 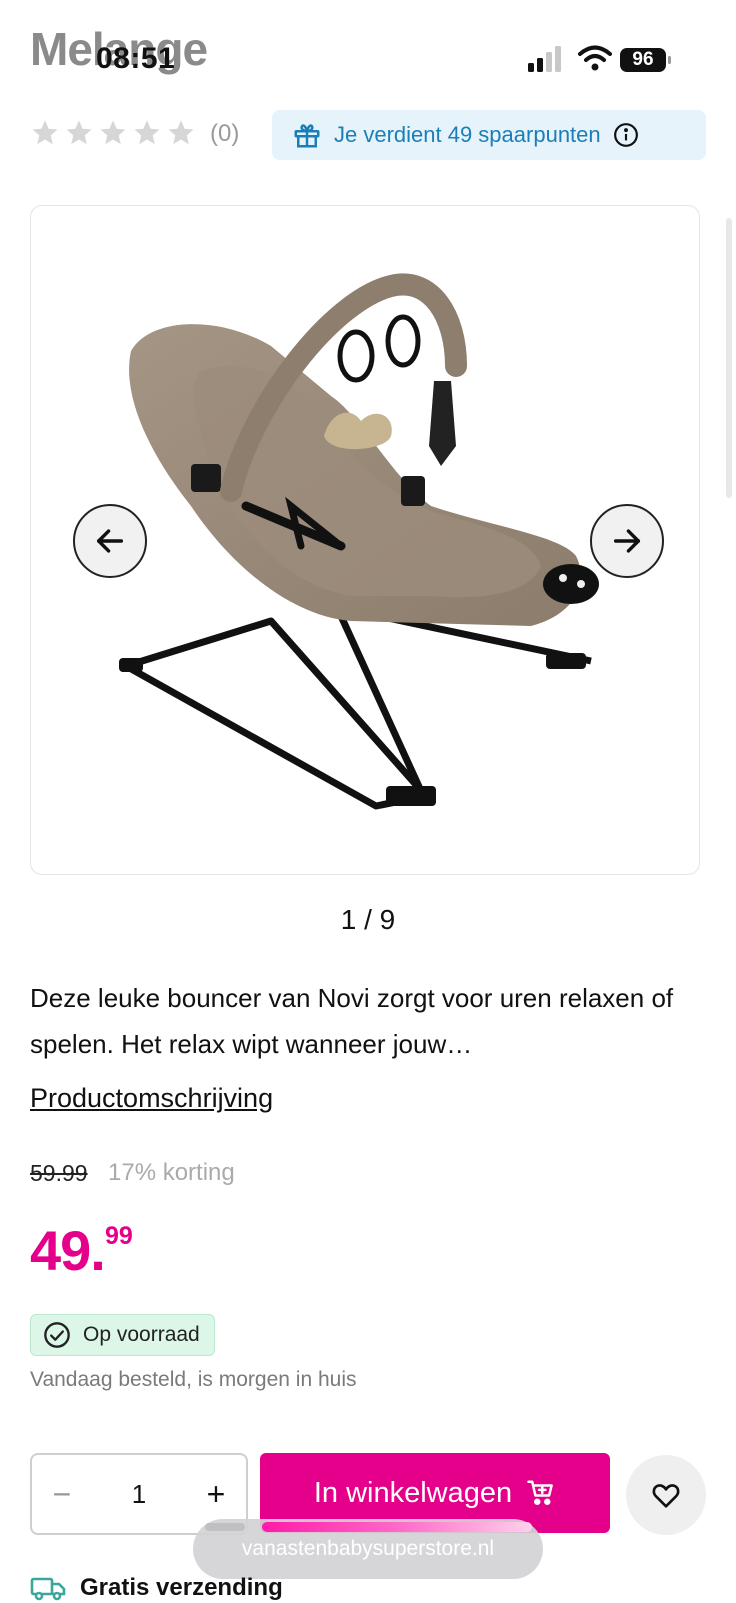 I want to click on previous-image-button, so click(x=110, y=541).